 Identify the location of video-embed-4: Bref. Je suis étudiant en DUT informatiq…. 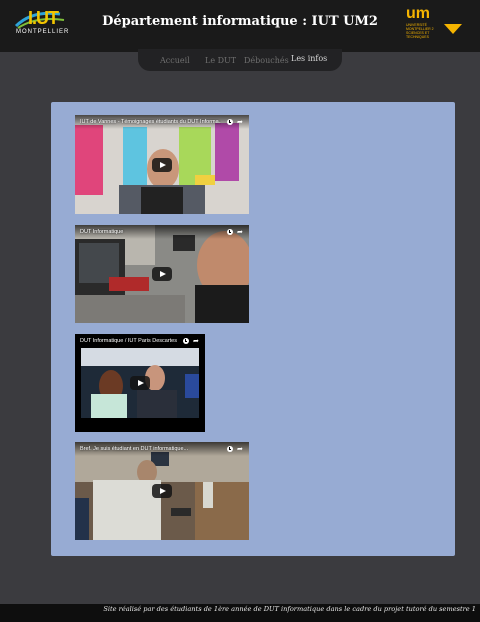
(162, 491).